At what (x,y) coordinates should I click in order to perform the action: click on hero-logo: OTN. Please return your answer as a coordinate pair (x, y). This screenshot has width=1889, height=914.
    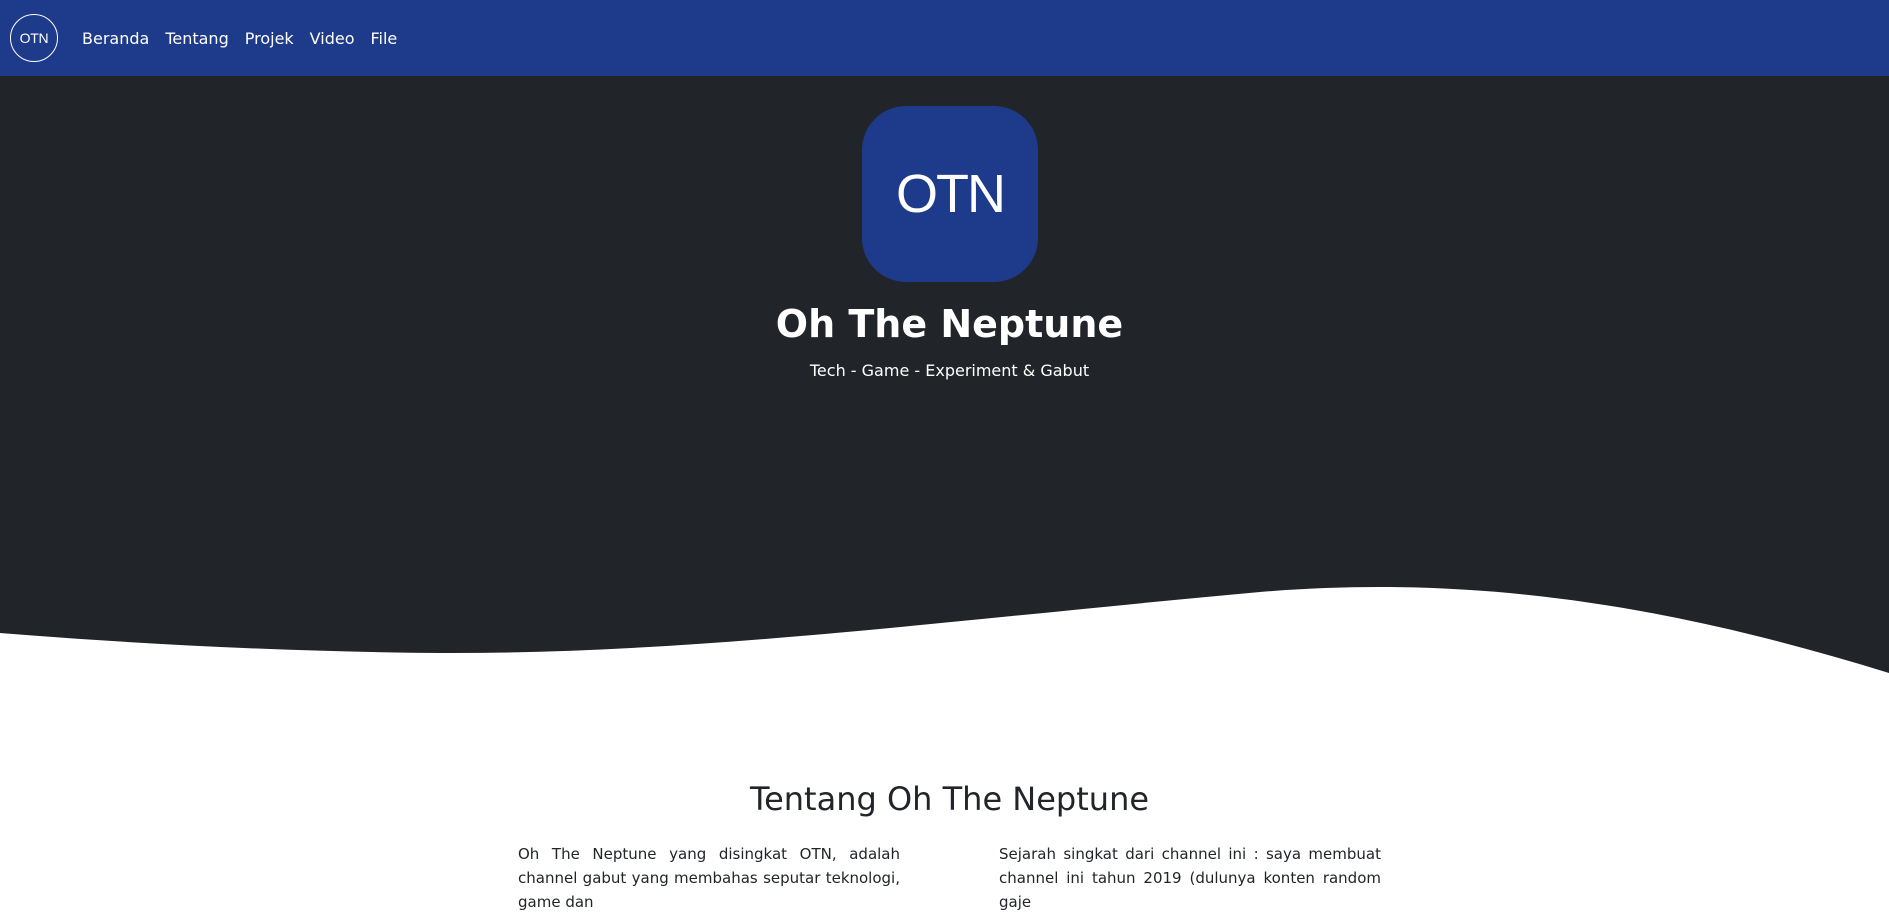
    Looking at the image, I should click on (950, 194).